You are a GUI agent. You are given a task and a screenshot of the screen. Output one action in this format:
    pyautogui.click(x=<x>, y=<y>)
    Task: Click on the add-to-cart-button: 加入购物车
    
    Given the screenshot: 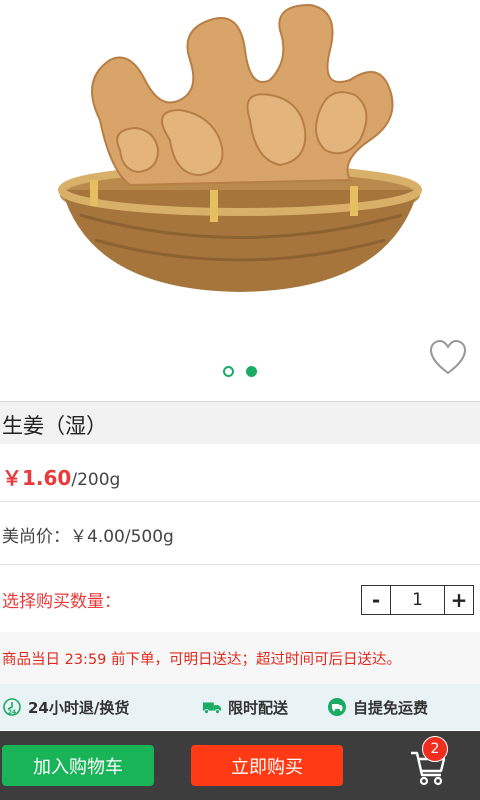 What is the action you would take?
    pyautogui.click(x=78, y=765)
    